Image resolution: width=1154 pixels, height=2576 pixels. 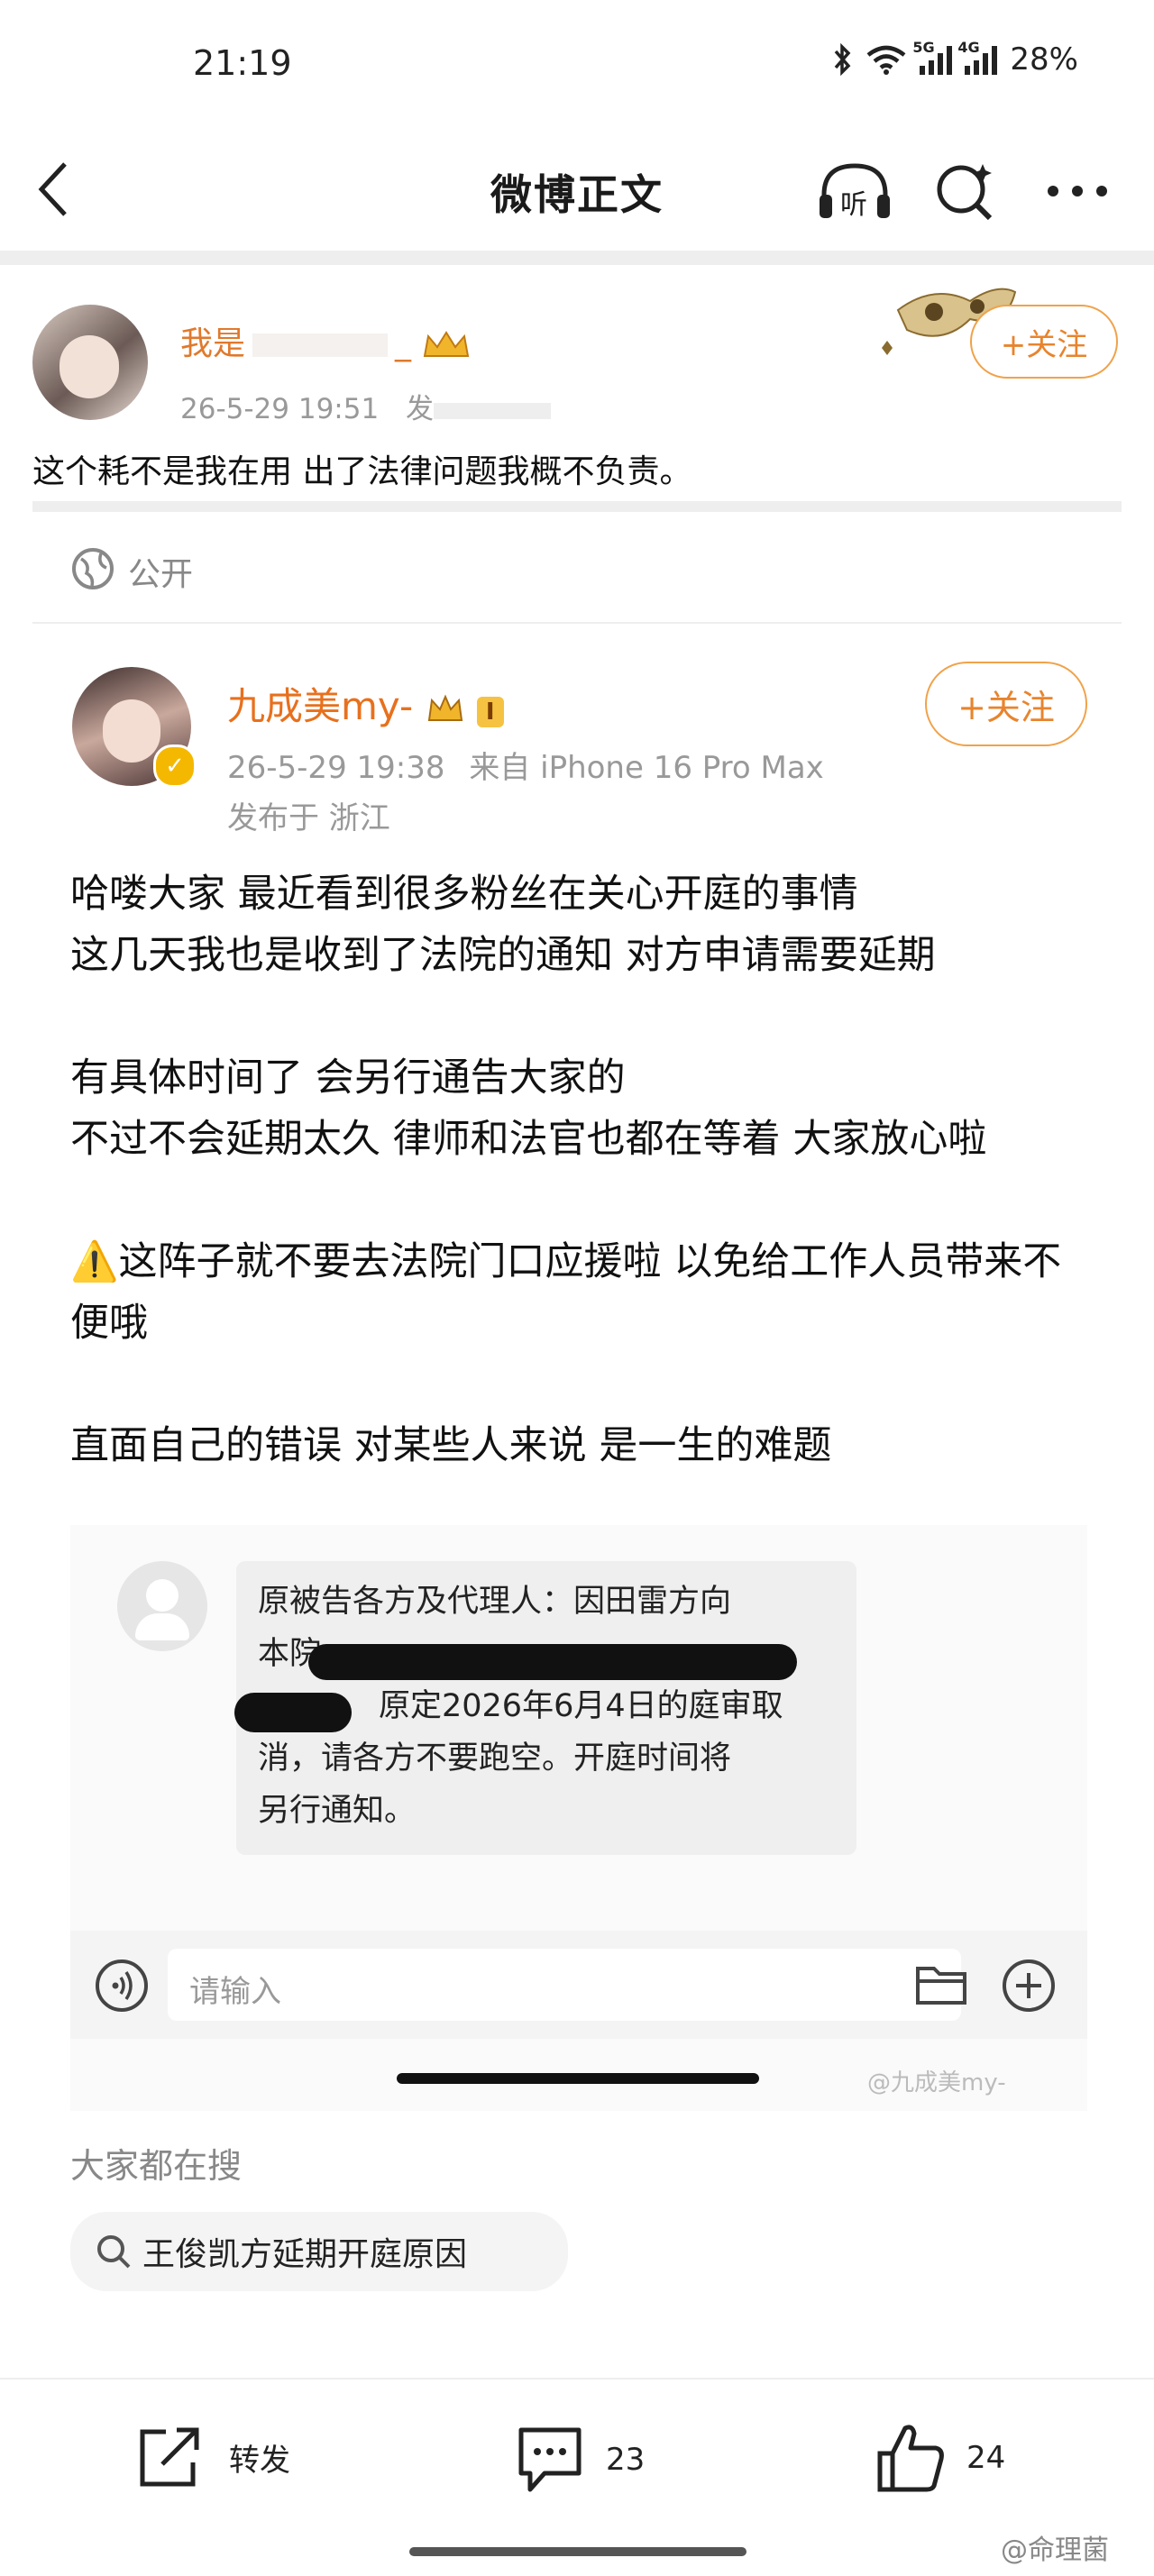 I want to click on chat-input-bar: 请输入, so click(x=578, y=1985).